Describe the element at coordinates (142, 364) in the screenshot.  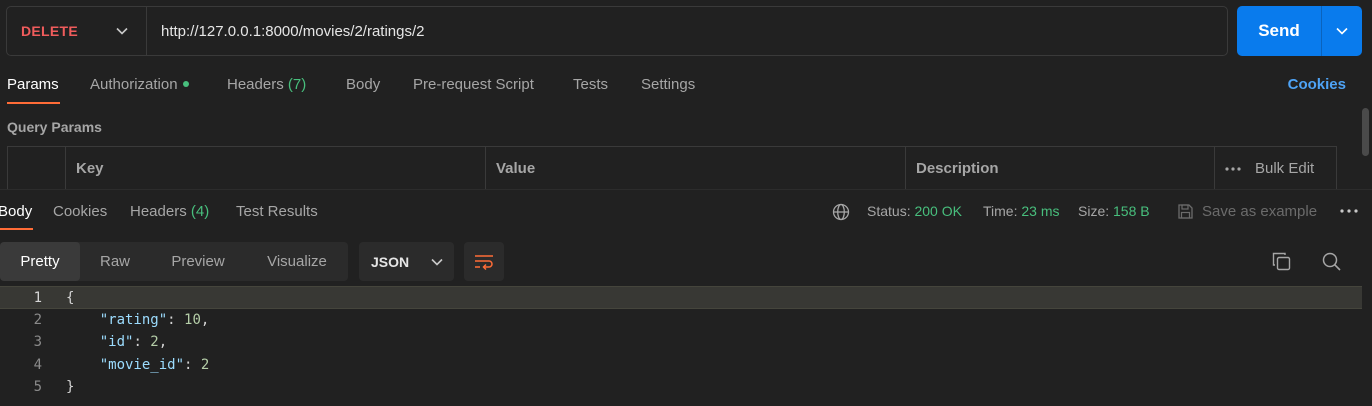
I see `json-key: "movie_id"` at that location.